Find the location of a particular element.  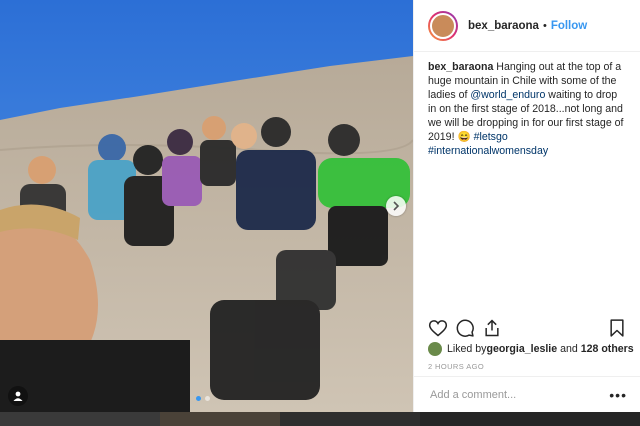

avatar is located at coordinates (443, 25).